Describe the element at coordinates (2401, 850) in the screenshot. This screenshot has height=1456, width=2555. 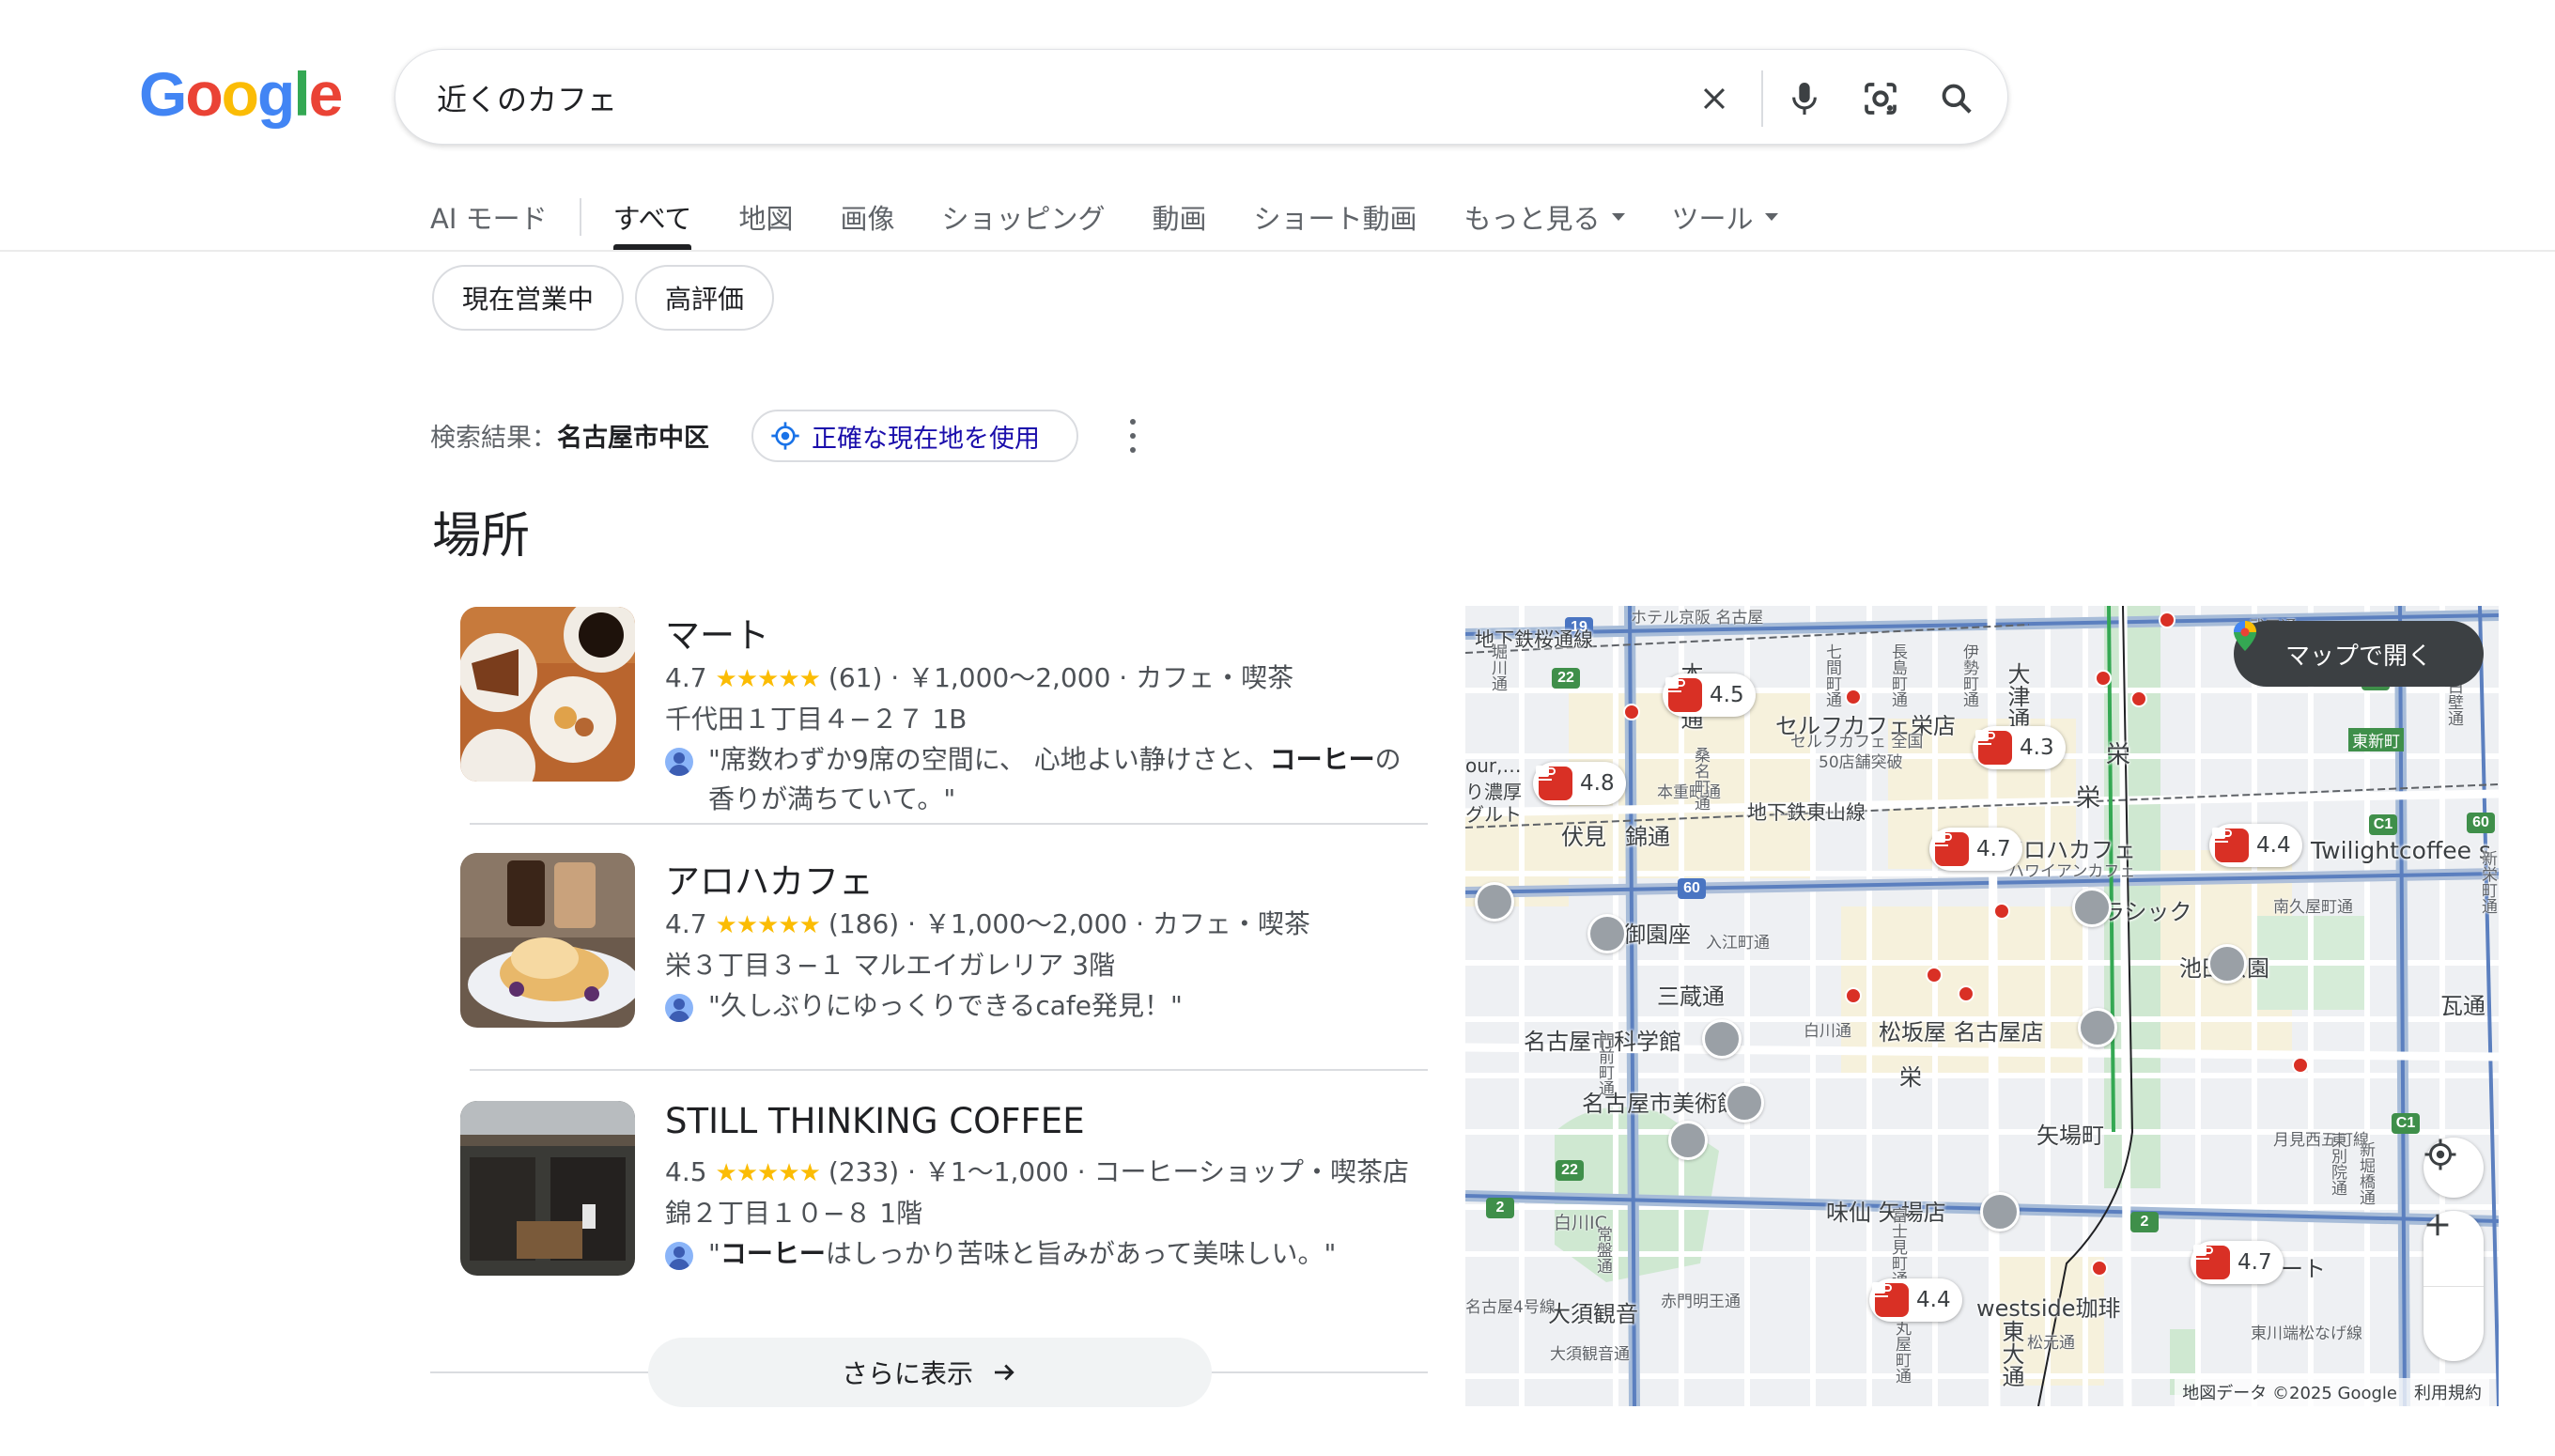
I see `map-label: Twilightcoffee s` at that location.